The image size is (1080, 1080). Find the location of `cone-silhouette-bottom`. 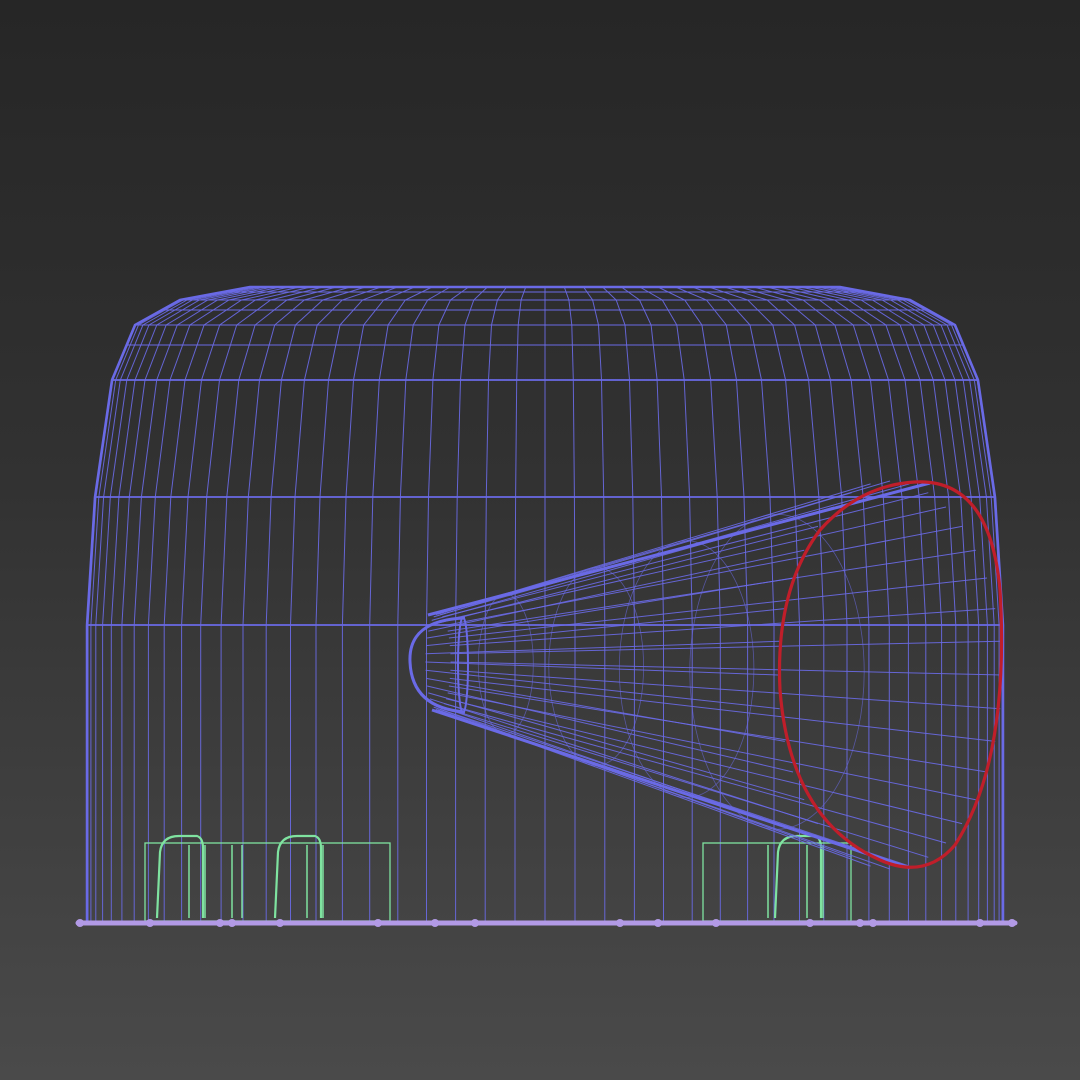

cone-silhouette-bottom is located at coordinates (671, 789).